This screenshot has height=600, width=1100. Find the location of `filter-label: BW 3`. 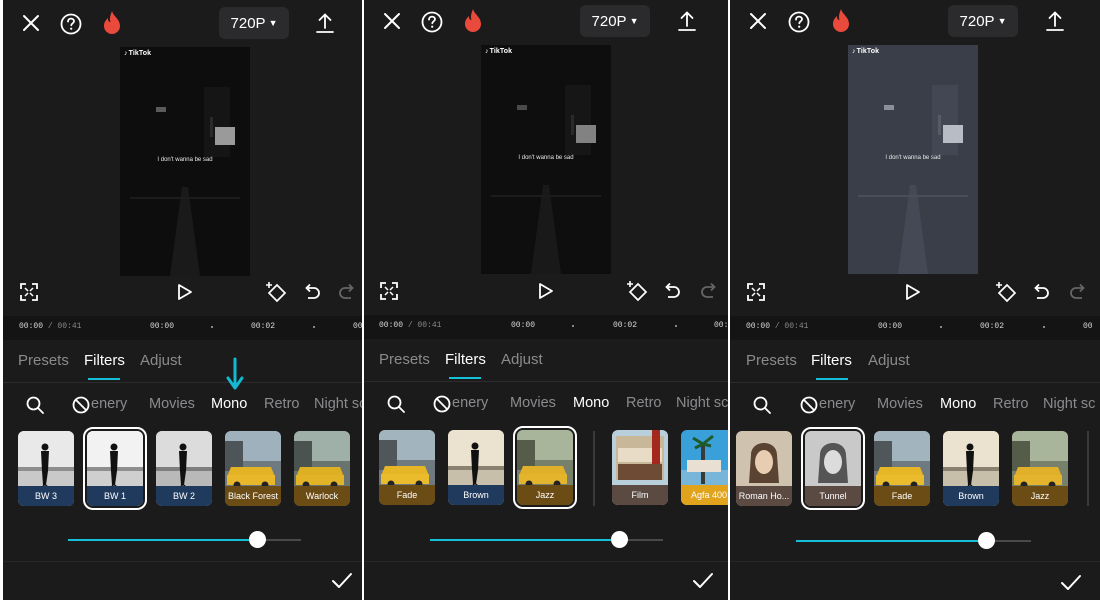

filter-label: BW 3 is located at coordinates (46, 496).